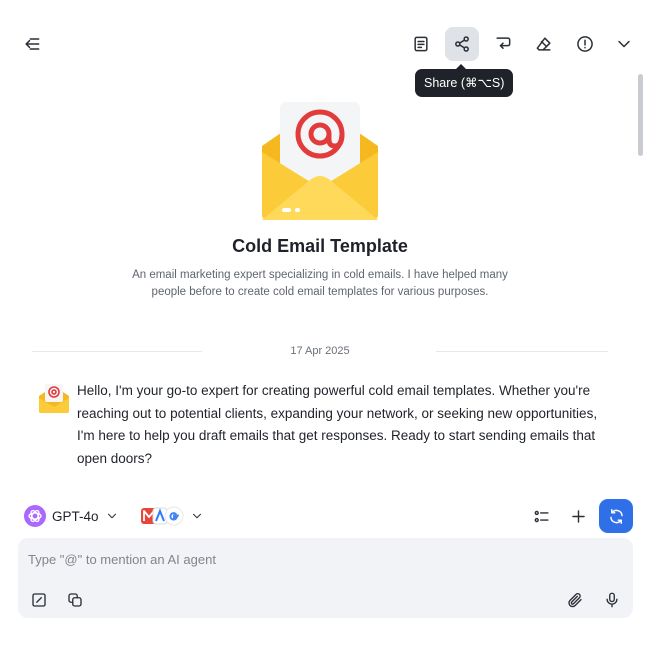 Image resolution: width=648 pixels, height=648 pixels. What do you see at coordinates (35, 516) in the screenshot?
I see `openai-logo-icon` at bounding box center [35, 516].